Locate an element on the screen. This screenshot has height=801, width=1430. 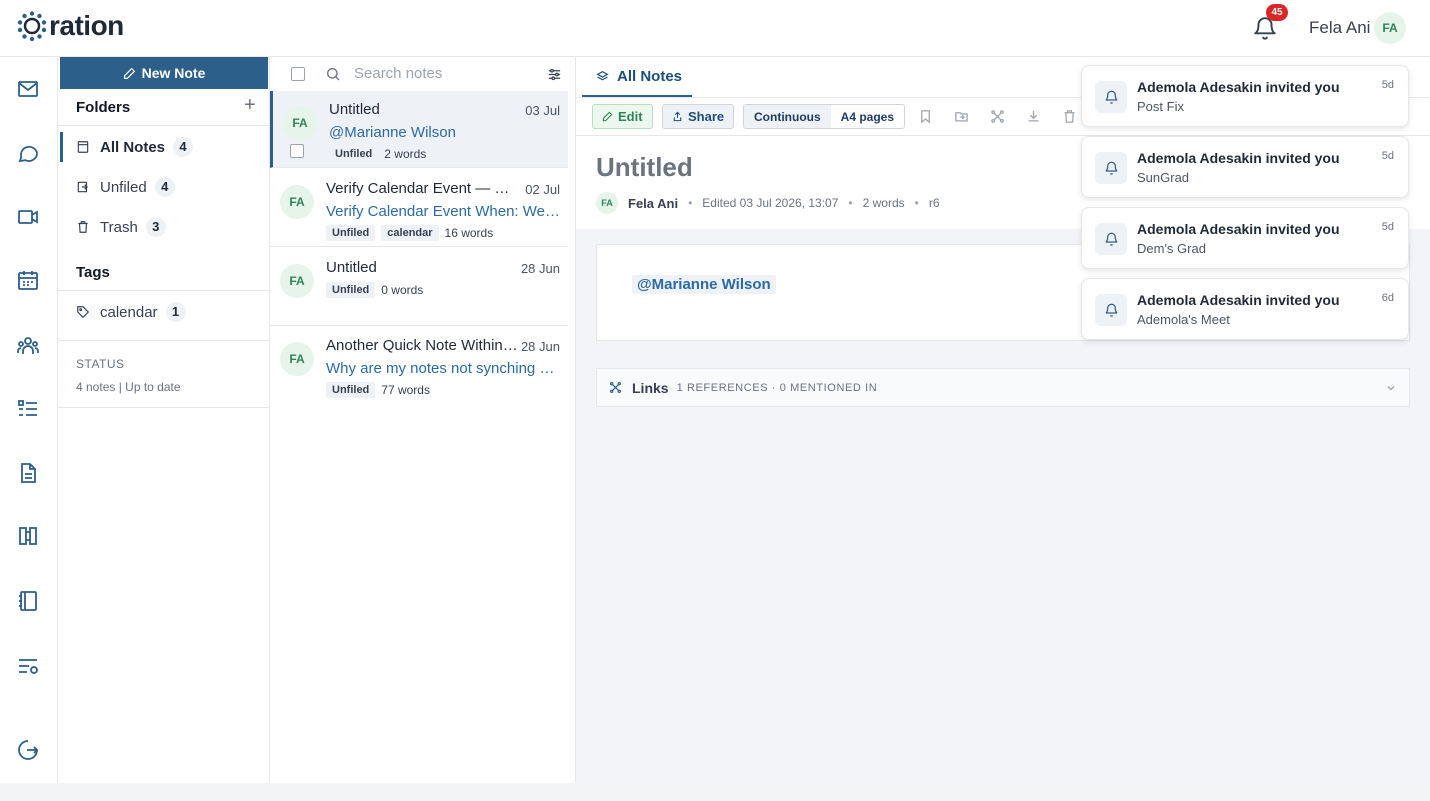
filter-icon is located at coordinates (554, 74).